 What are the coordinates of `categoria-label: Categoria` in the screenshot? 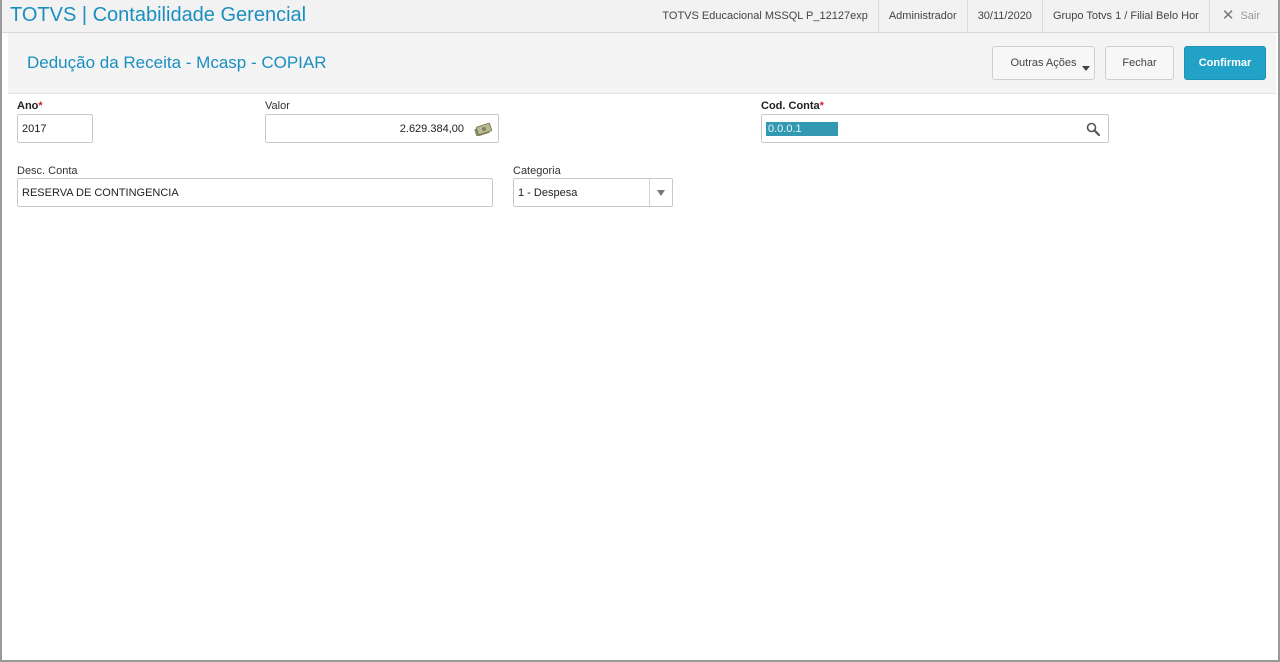 It's located at (537, 171).